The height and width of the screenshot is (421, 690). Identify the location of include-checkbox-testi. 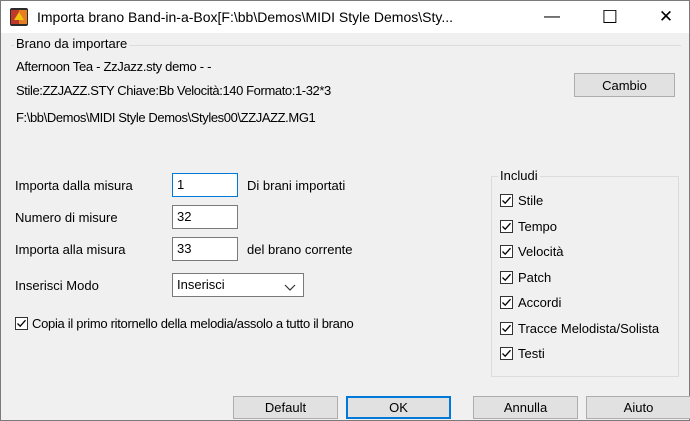
(506, 353).